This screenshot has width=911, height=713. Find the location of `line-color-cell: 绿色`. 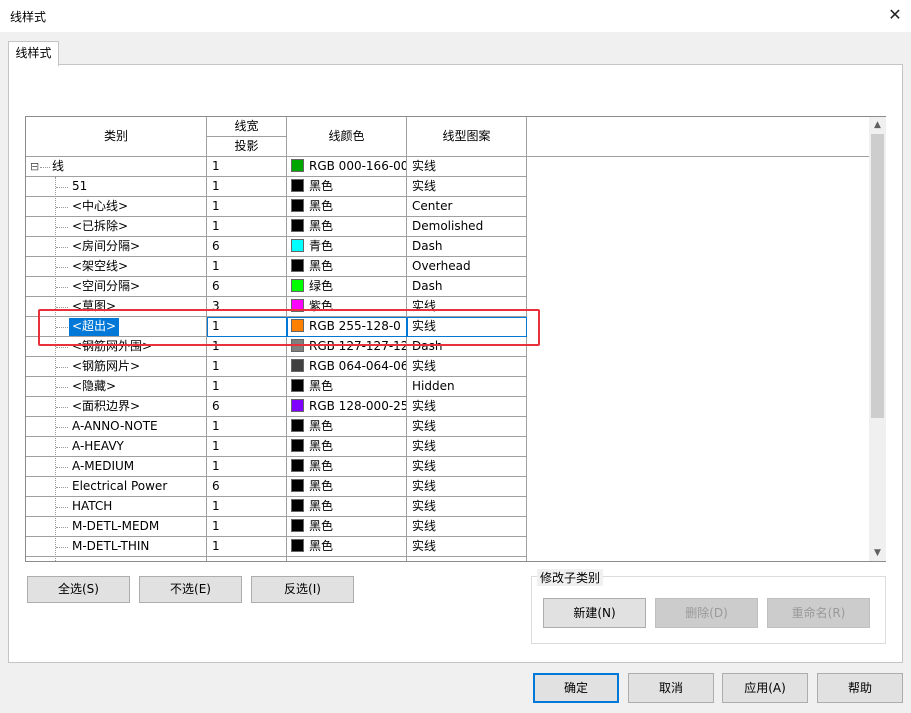

line-color-cell: 绿色 is located at coordinates (347, 287).